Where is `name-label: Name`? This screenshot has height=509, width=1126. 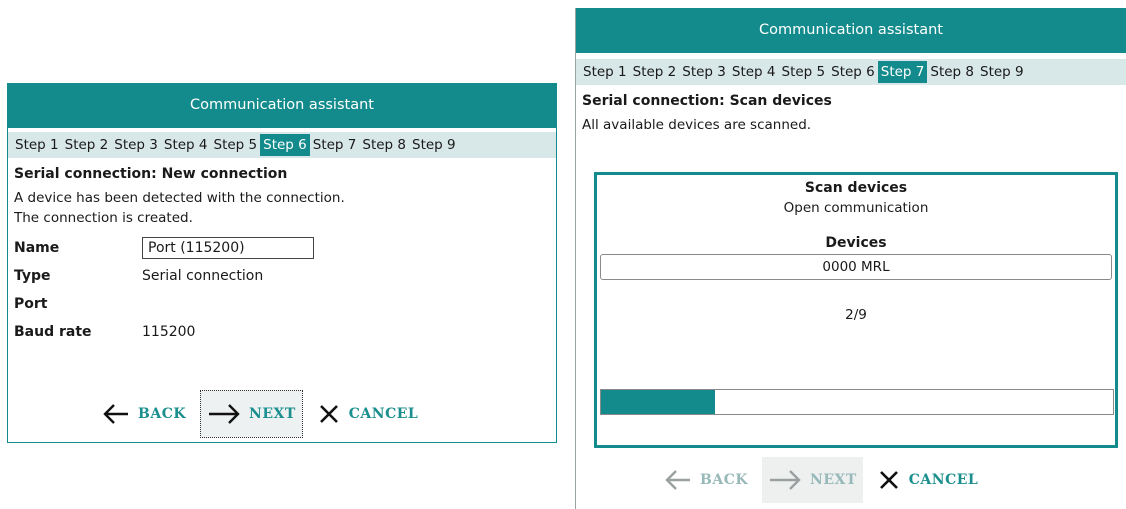 name-label: Name is located at coordinates (37, 248).